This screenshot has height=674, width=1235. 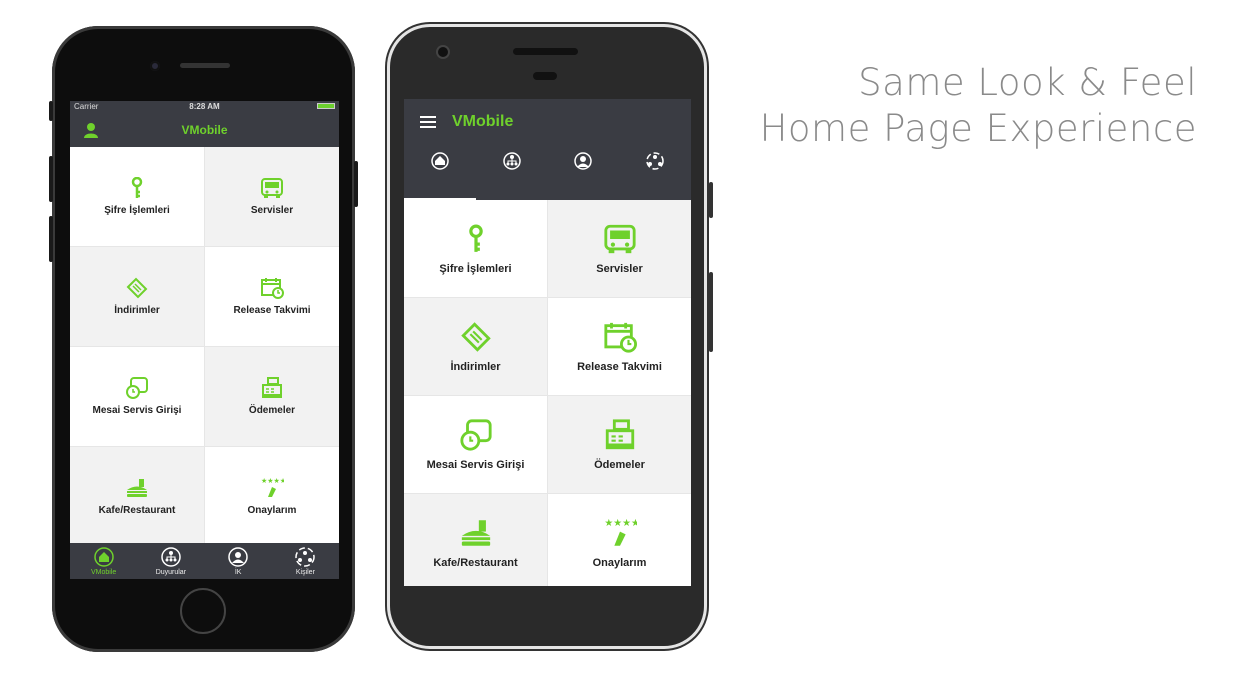 I want to click on hamburger-menu-icon, so click(x=428, y=124).